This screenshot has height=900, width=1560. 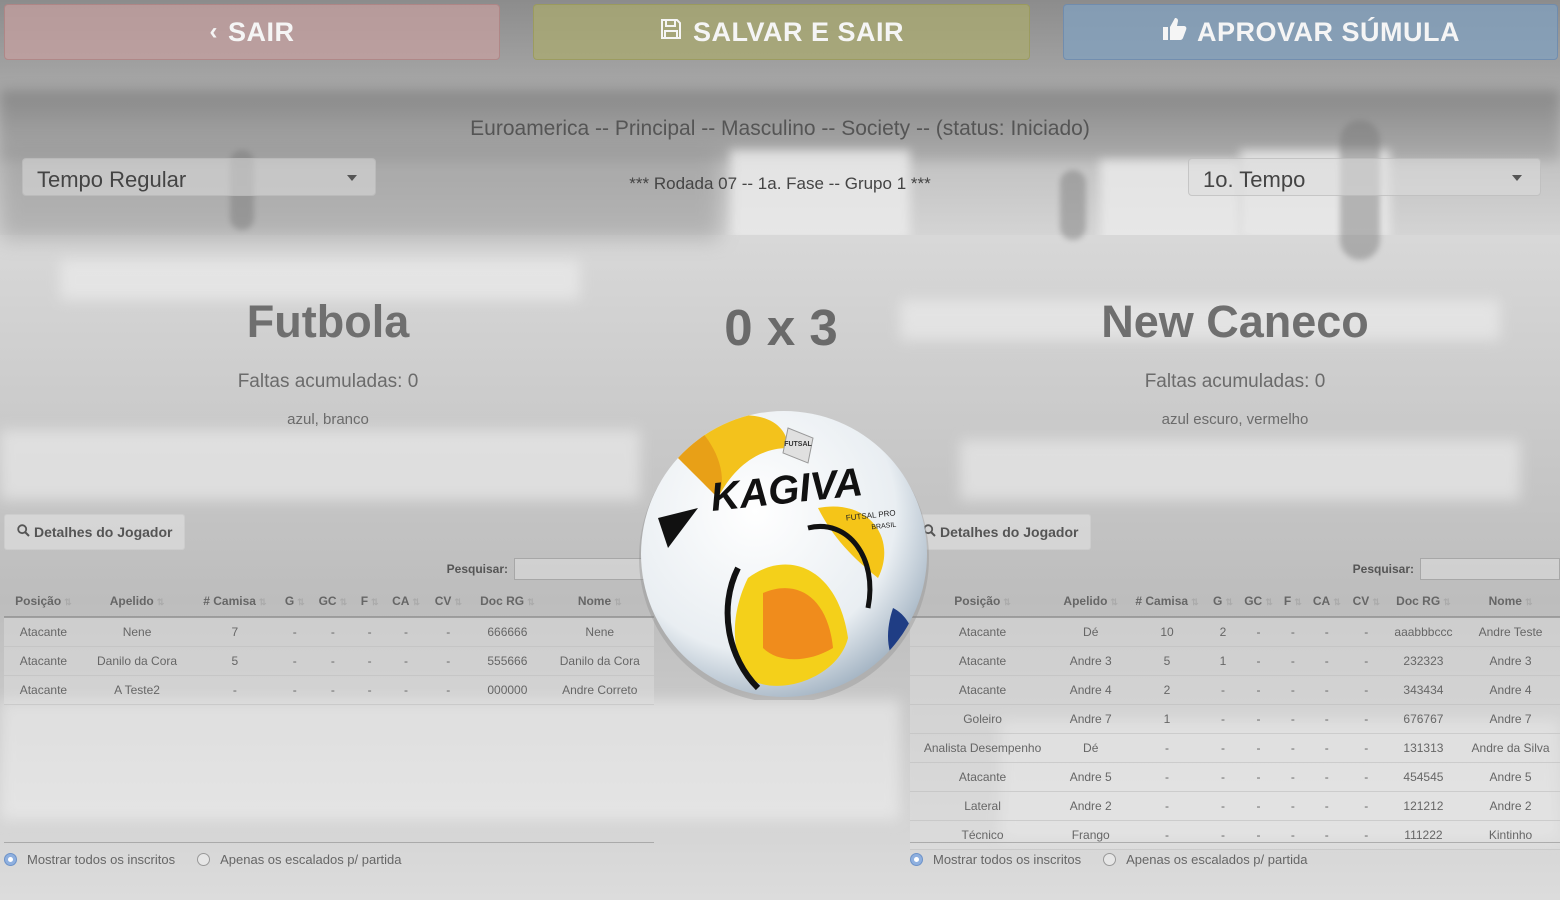 What do you see at coordinates (1091, 719) in the screenshot?
I see `table-cell: Andre 7` at bounding box center [1091, 719].